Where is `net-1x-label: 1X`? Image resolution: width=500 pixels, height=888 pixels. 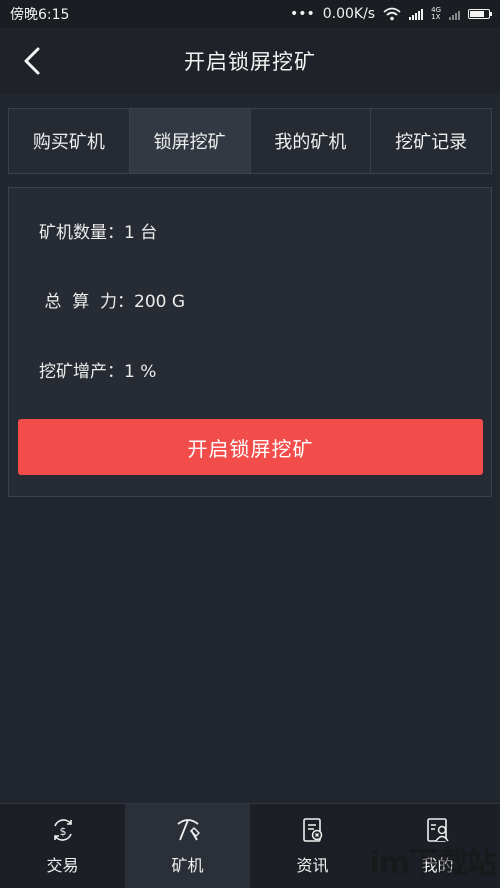 net-1x-label: 1X is located at coordinates (436, 17).